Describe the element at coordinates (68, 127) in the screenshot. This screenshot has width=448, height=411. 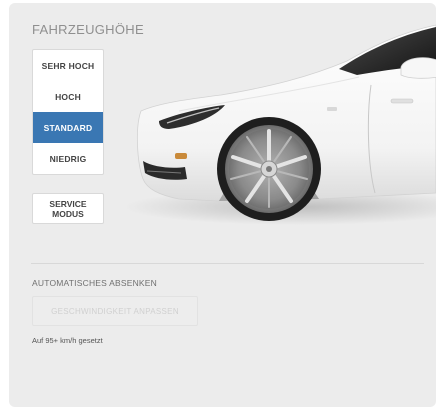
I see `height-option-standard: STANDARD` at that location.